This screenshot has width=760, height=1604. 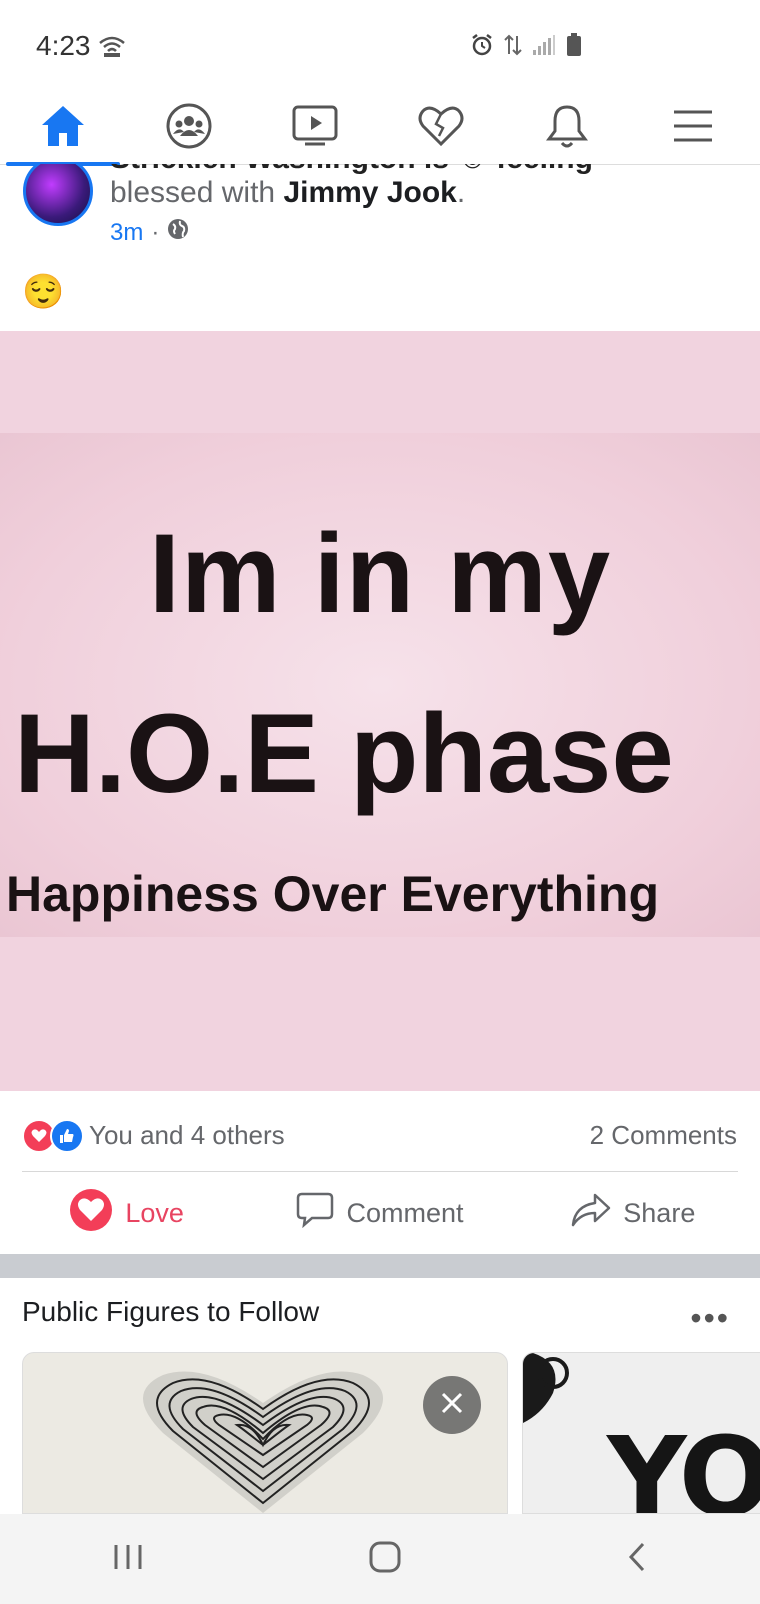 I want to click on share-icon, so click(x=591, y=1213).